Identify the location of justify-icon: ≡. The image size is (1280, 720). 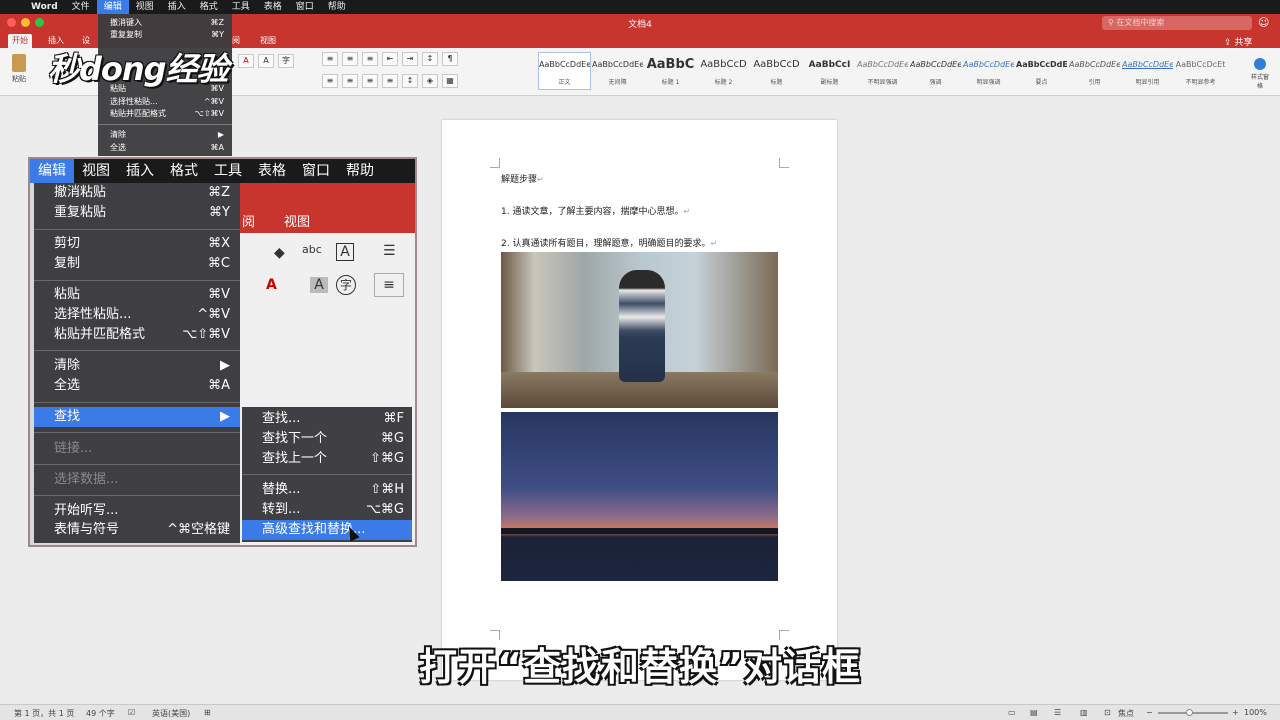
(390, 81).